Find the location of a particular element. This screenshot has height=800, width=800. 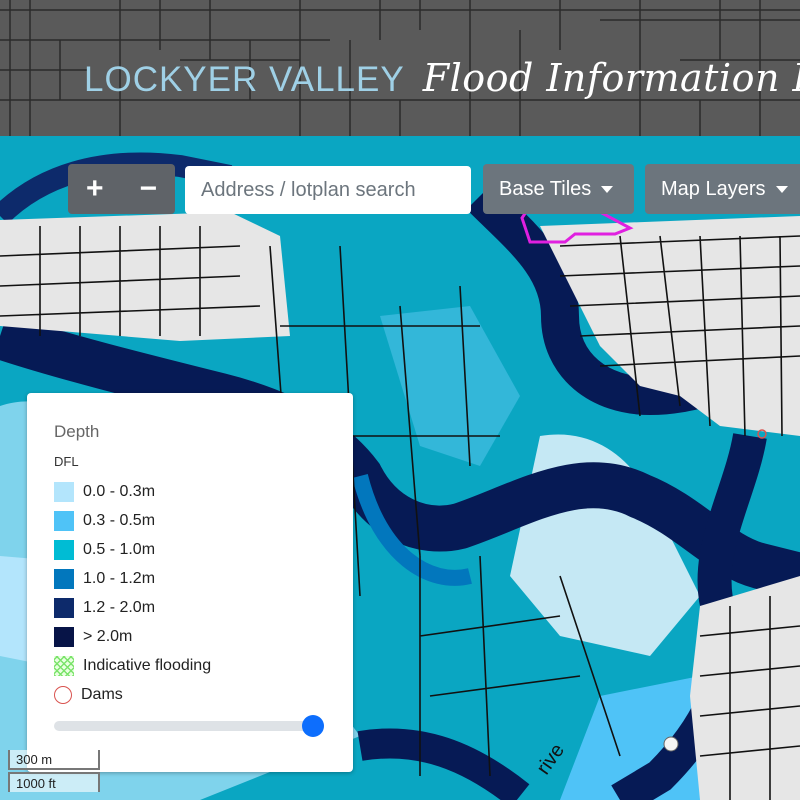

scale-bar: 300 m 1000 ft is located at coordinates (55, 772).